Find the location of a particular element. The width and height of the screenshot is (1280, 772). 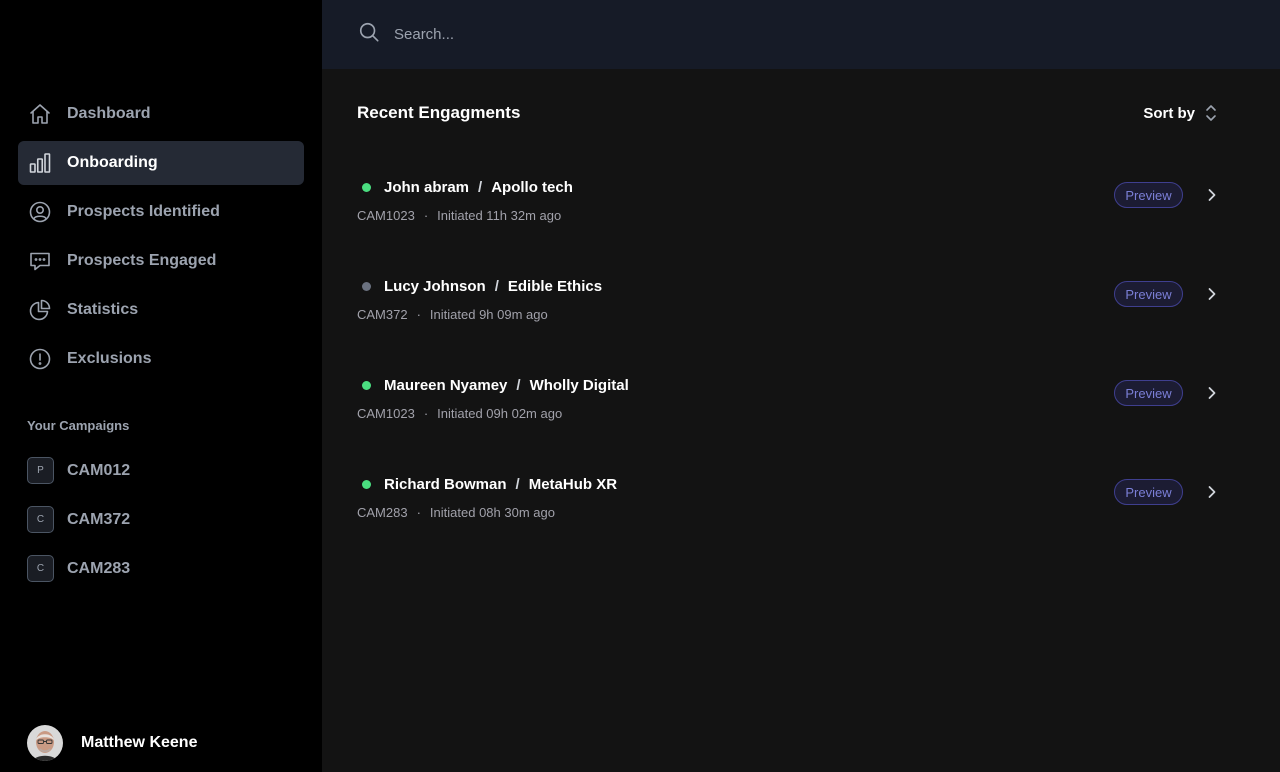

engagement-company: Wholly Digital is located at coordinates (579, 385).